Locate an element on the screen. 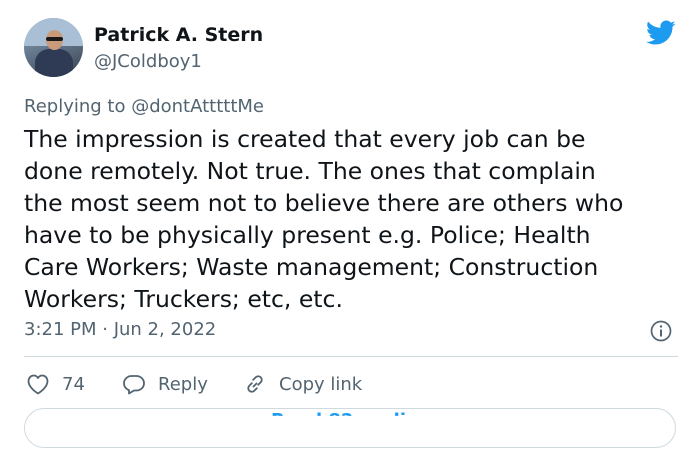 The image size is (700, 472). crop-mask is located at coordinates (70, 434).